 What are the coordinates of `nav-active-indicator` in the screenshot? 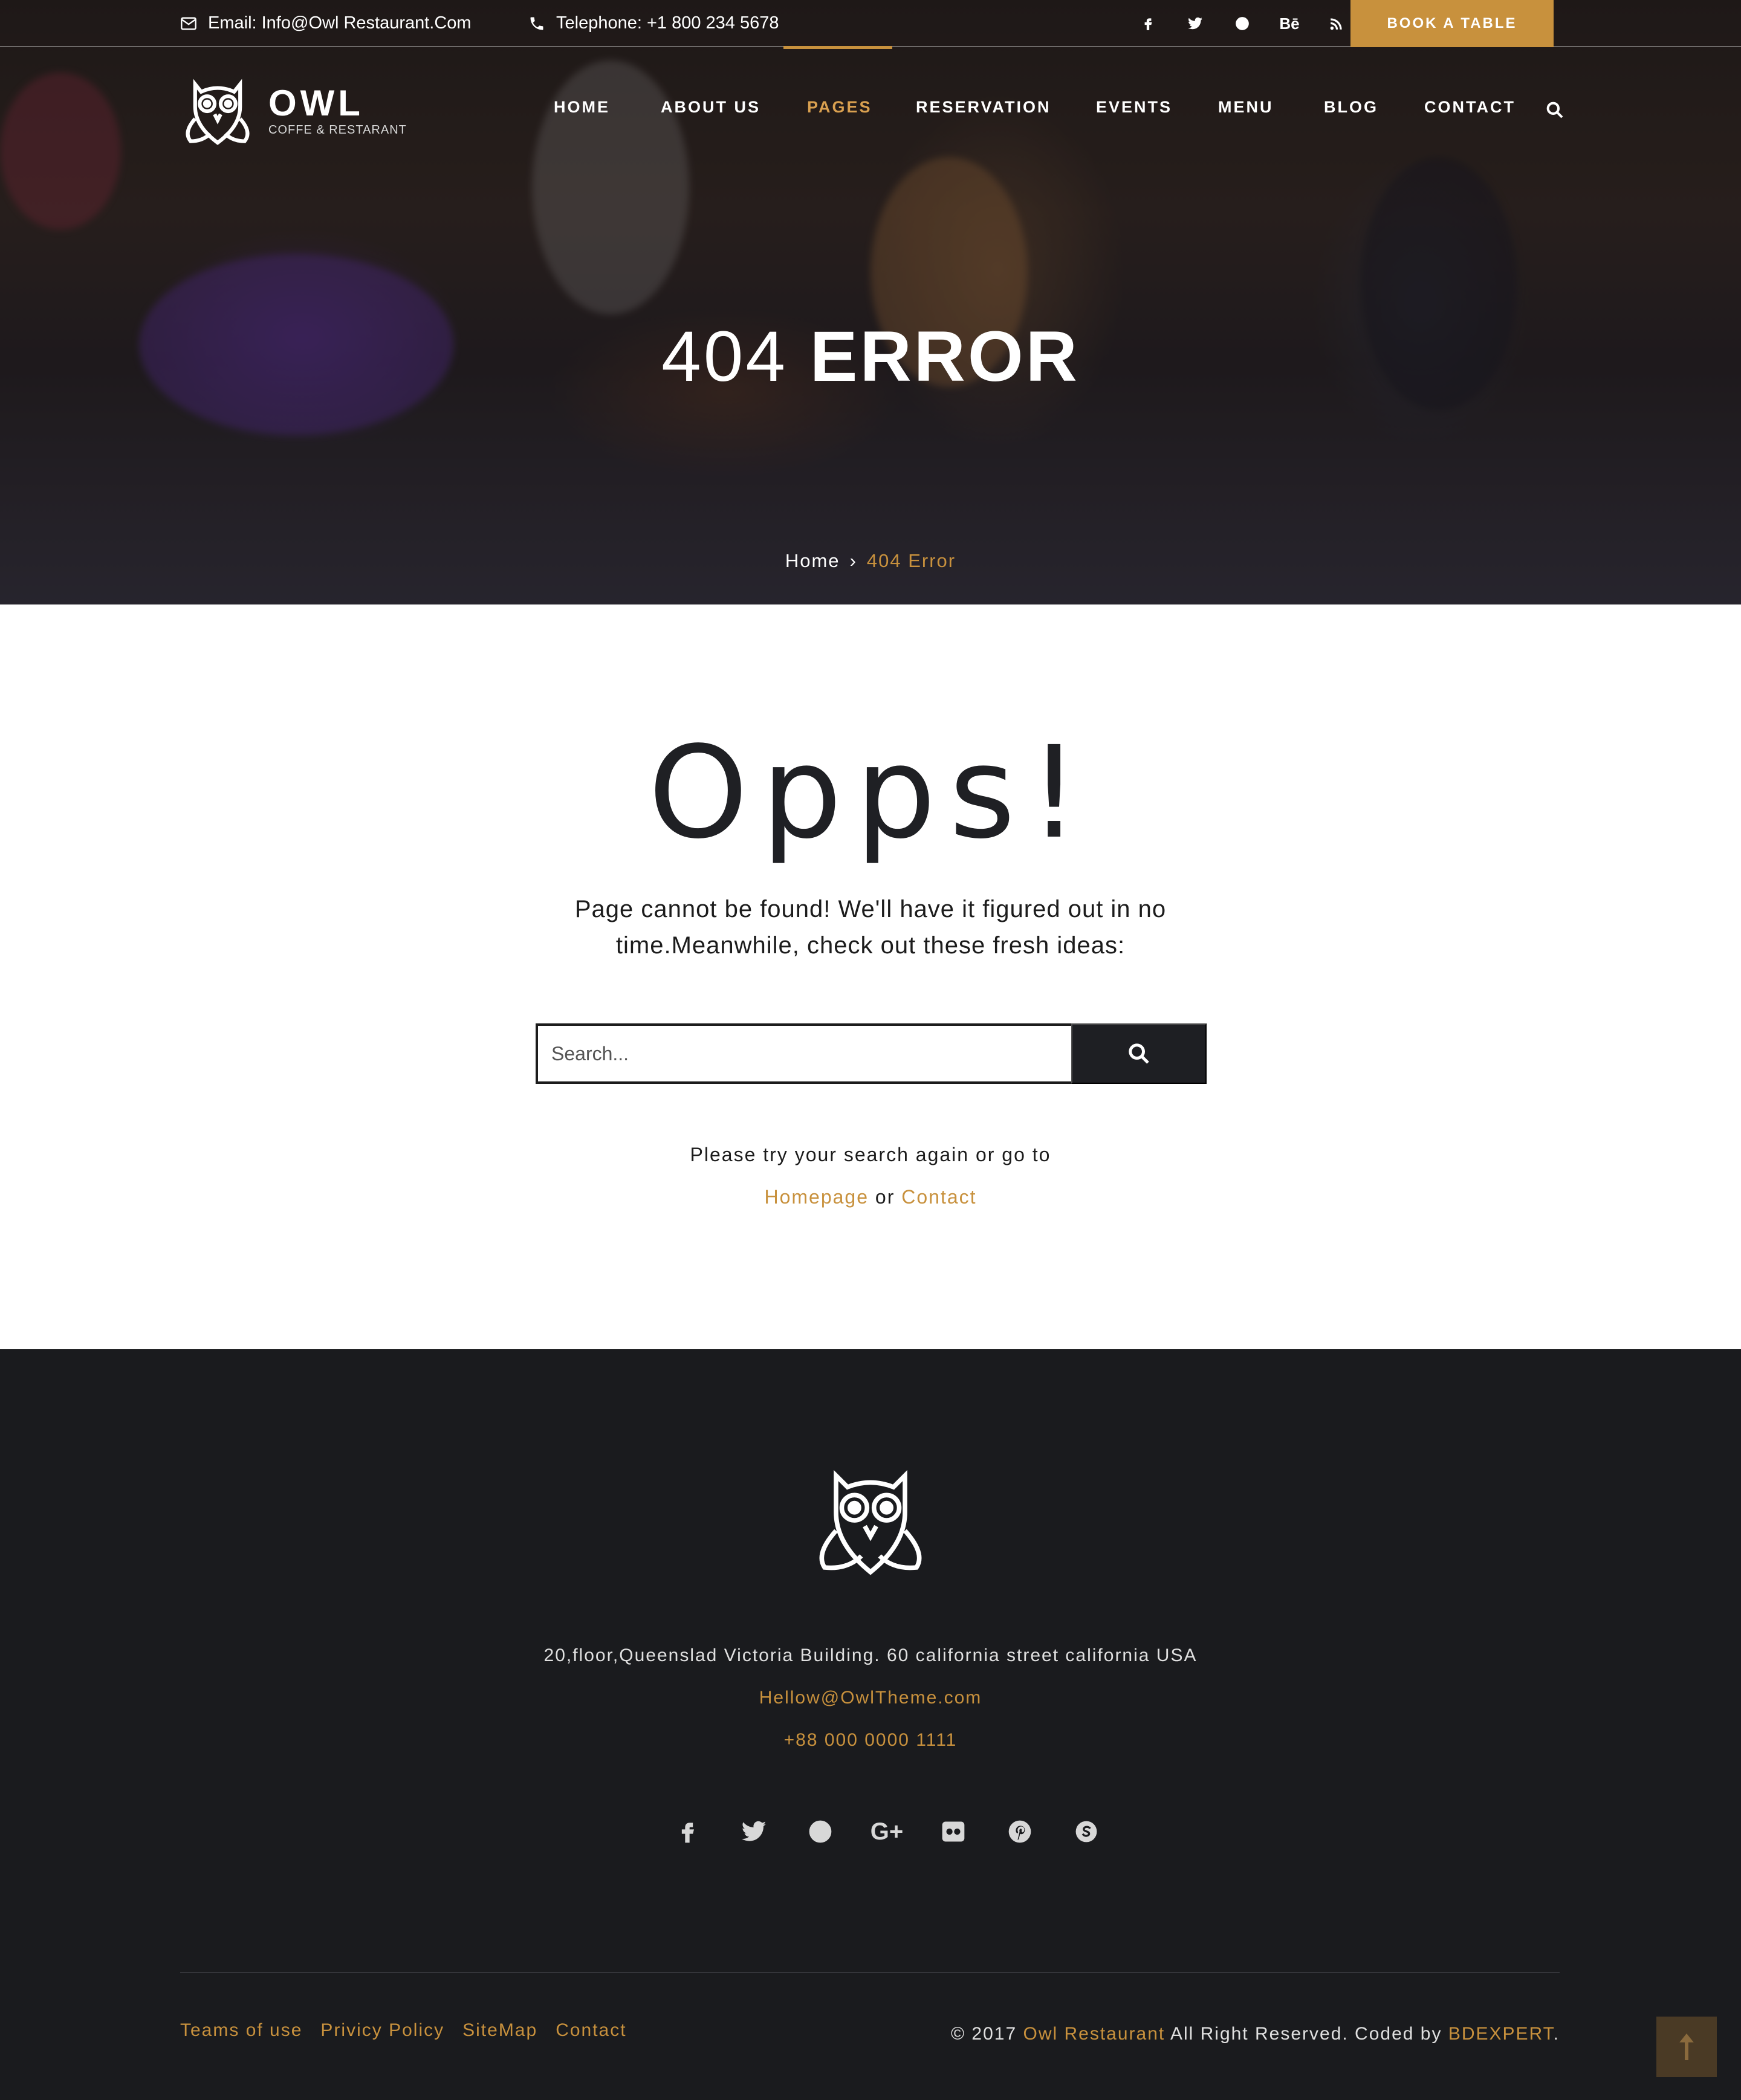 It's located at (837, 47).